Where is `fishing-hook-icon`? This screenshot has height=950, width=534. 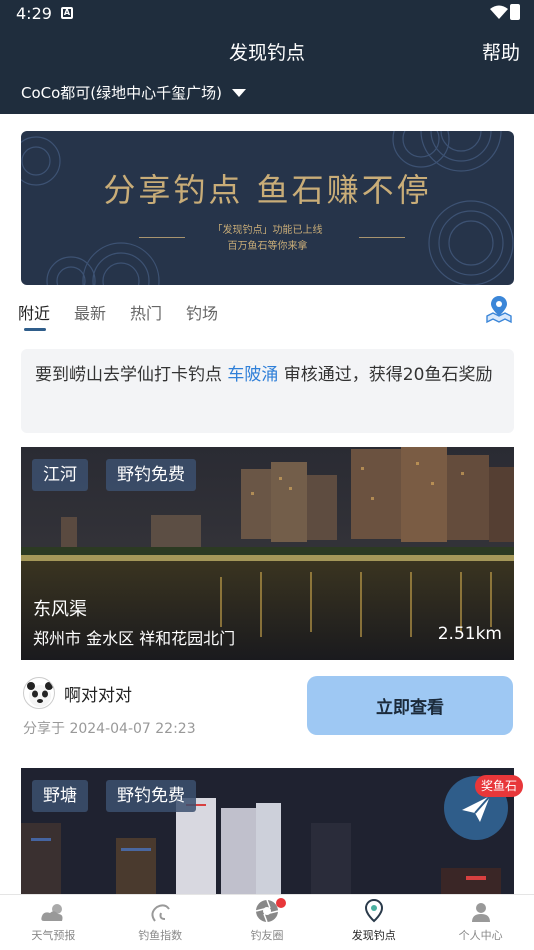 fishing-hook-icon is located at coordinates (161, 913).